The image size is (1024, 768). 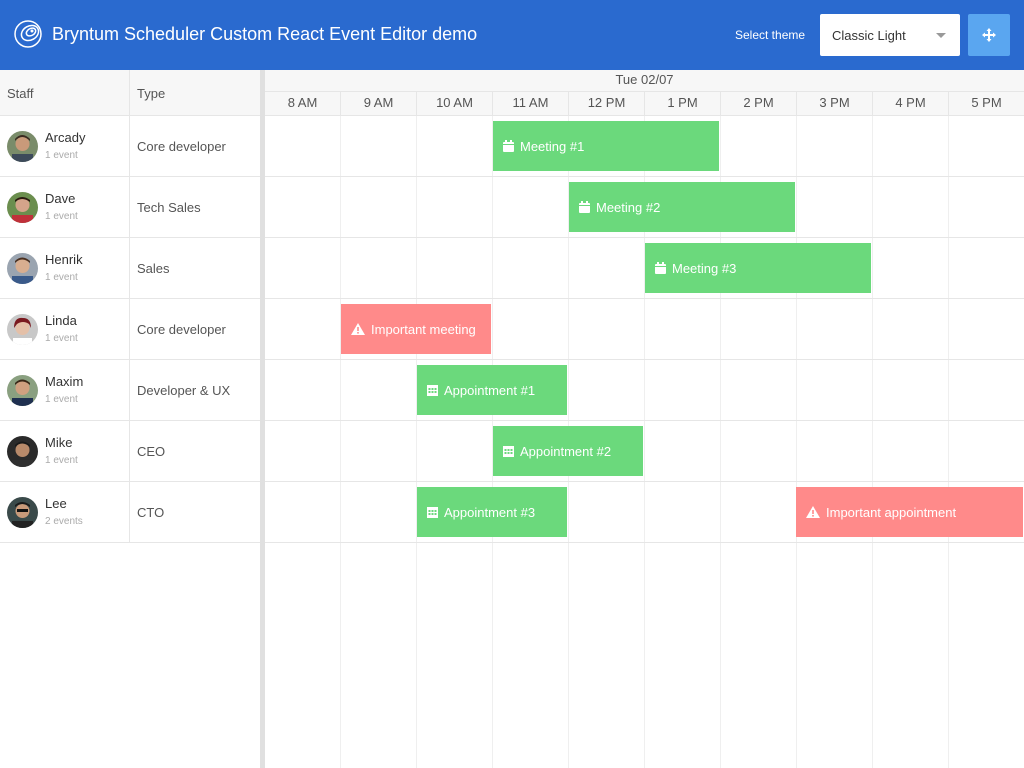 I want to click on grid-row: Dave 1 event Tech Sales, so click(x=130, y=207).